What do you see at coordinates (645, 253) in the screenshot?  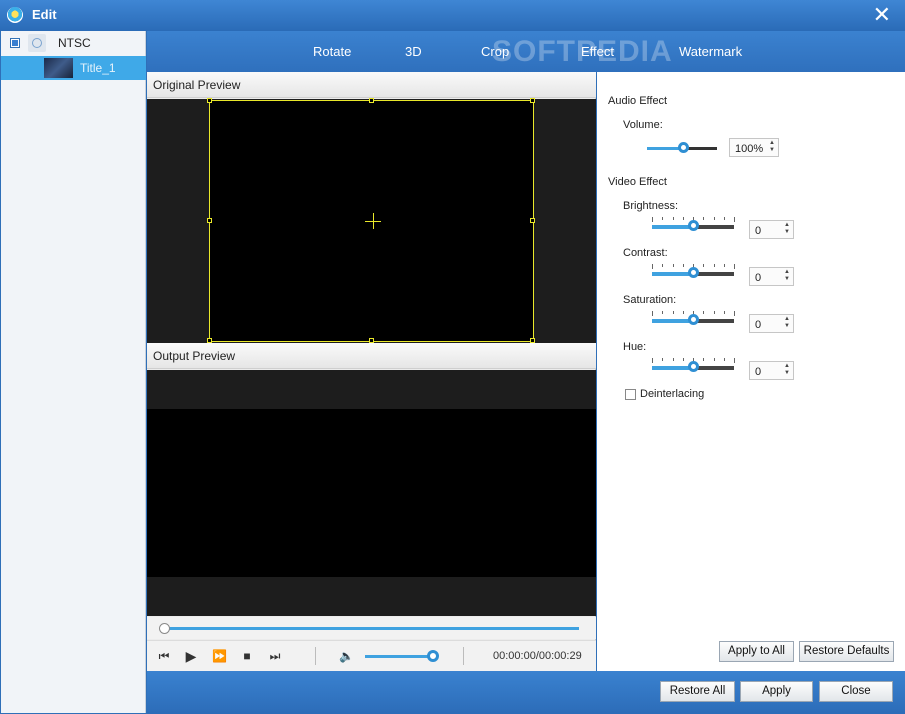 I see `contrast-label: Contrast:` at bounding box center [645, 253].